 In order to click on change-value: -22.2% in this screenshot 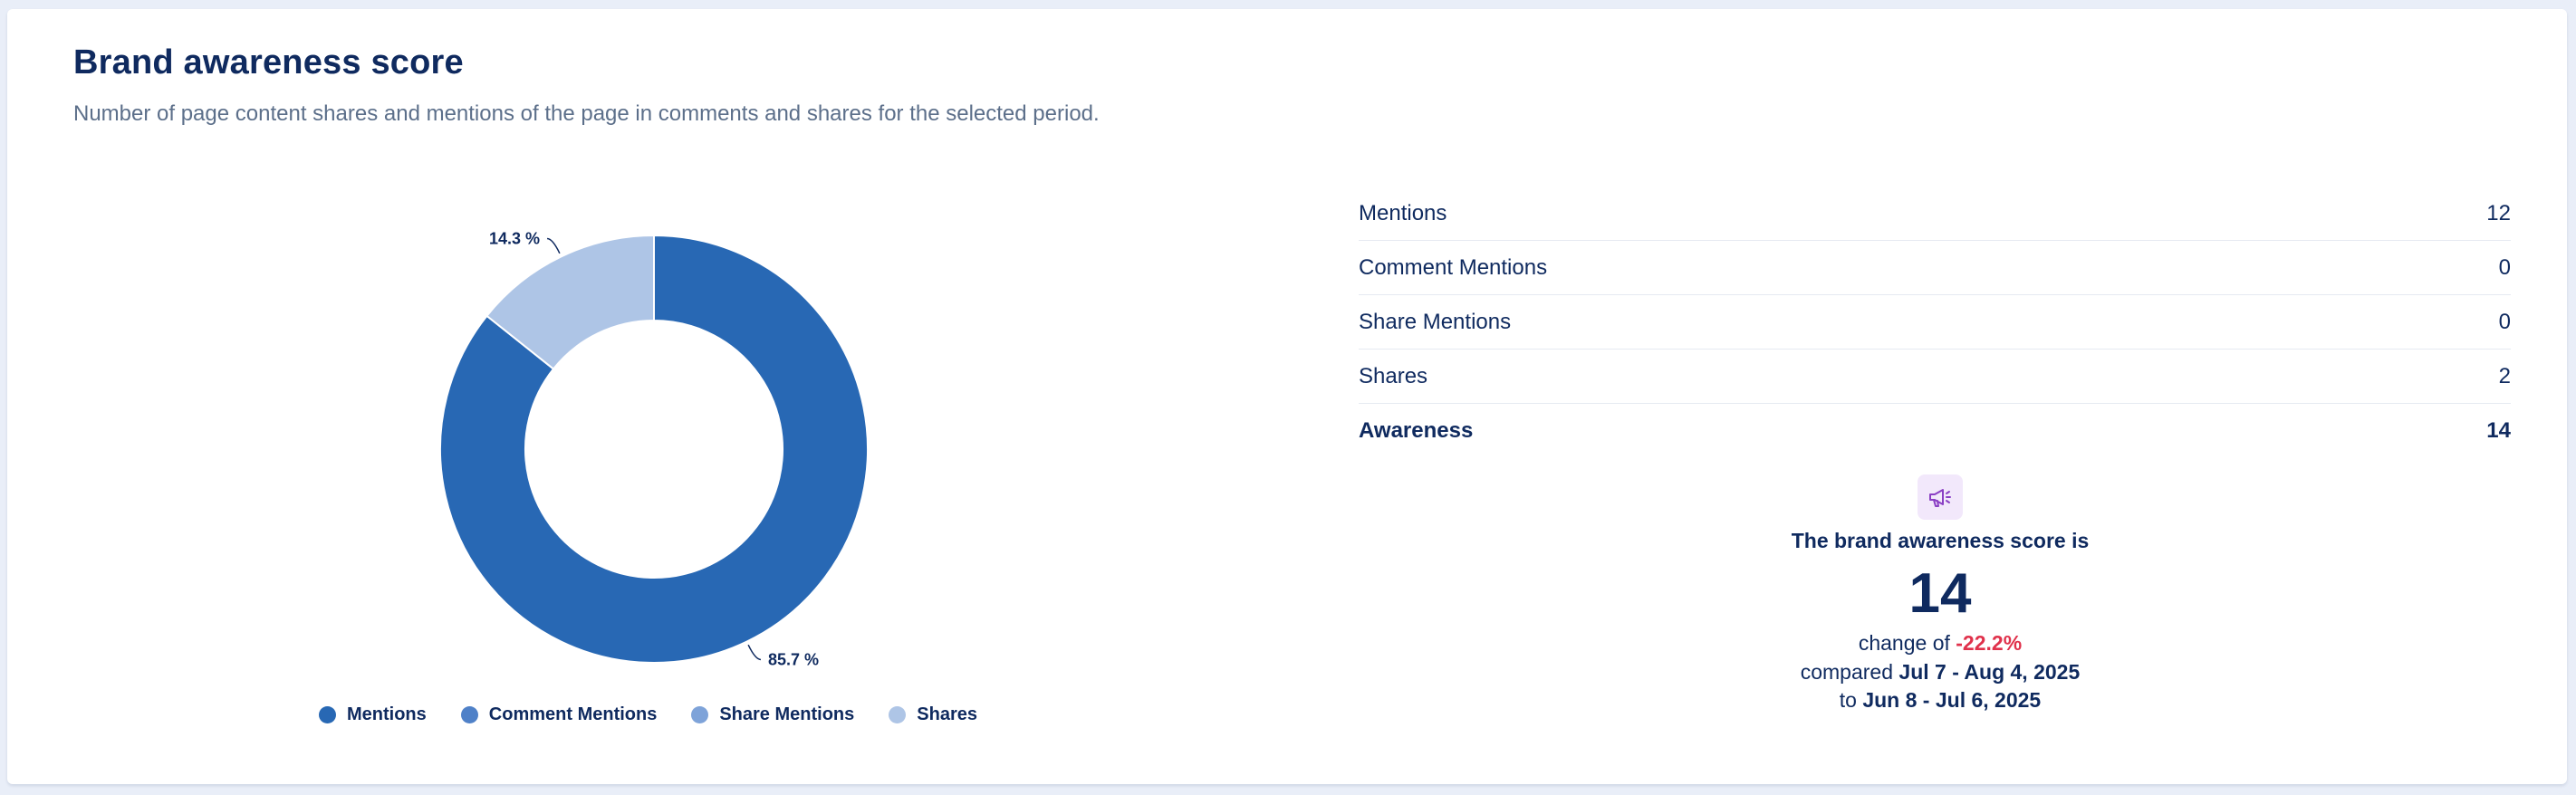, I will do `click(1989, 643)`.